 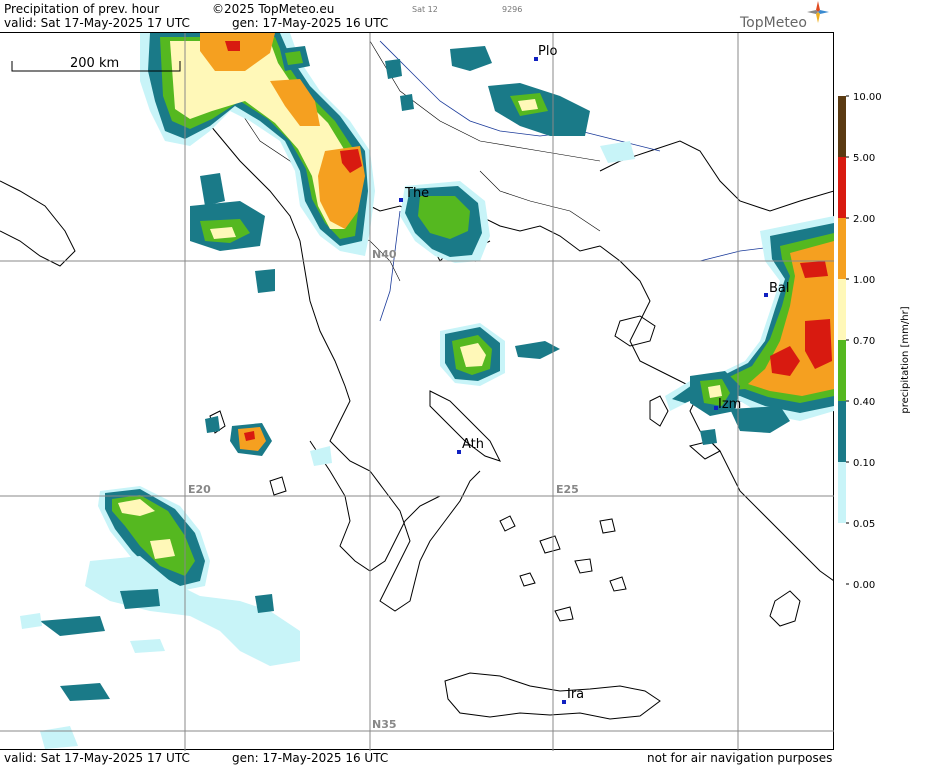 I want to click on city-dot-ira, so click(x=564, y=702).